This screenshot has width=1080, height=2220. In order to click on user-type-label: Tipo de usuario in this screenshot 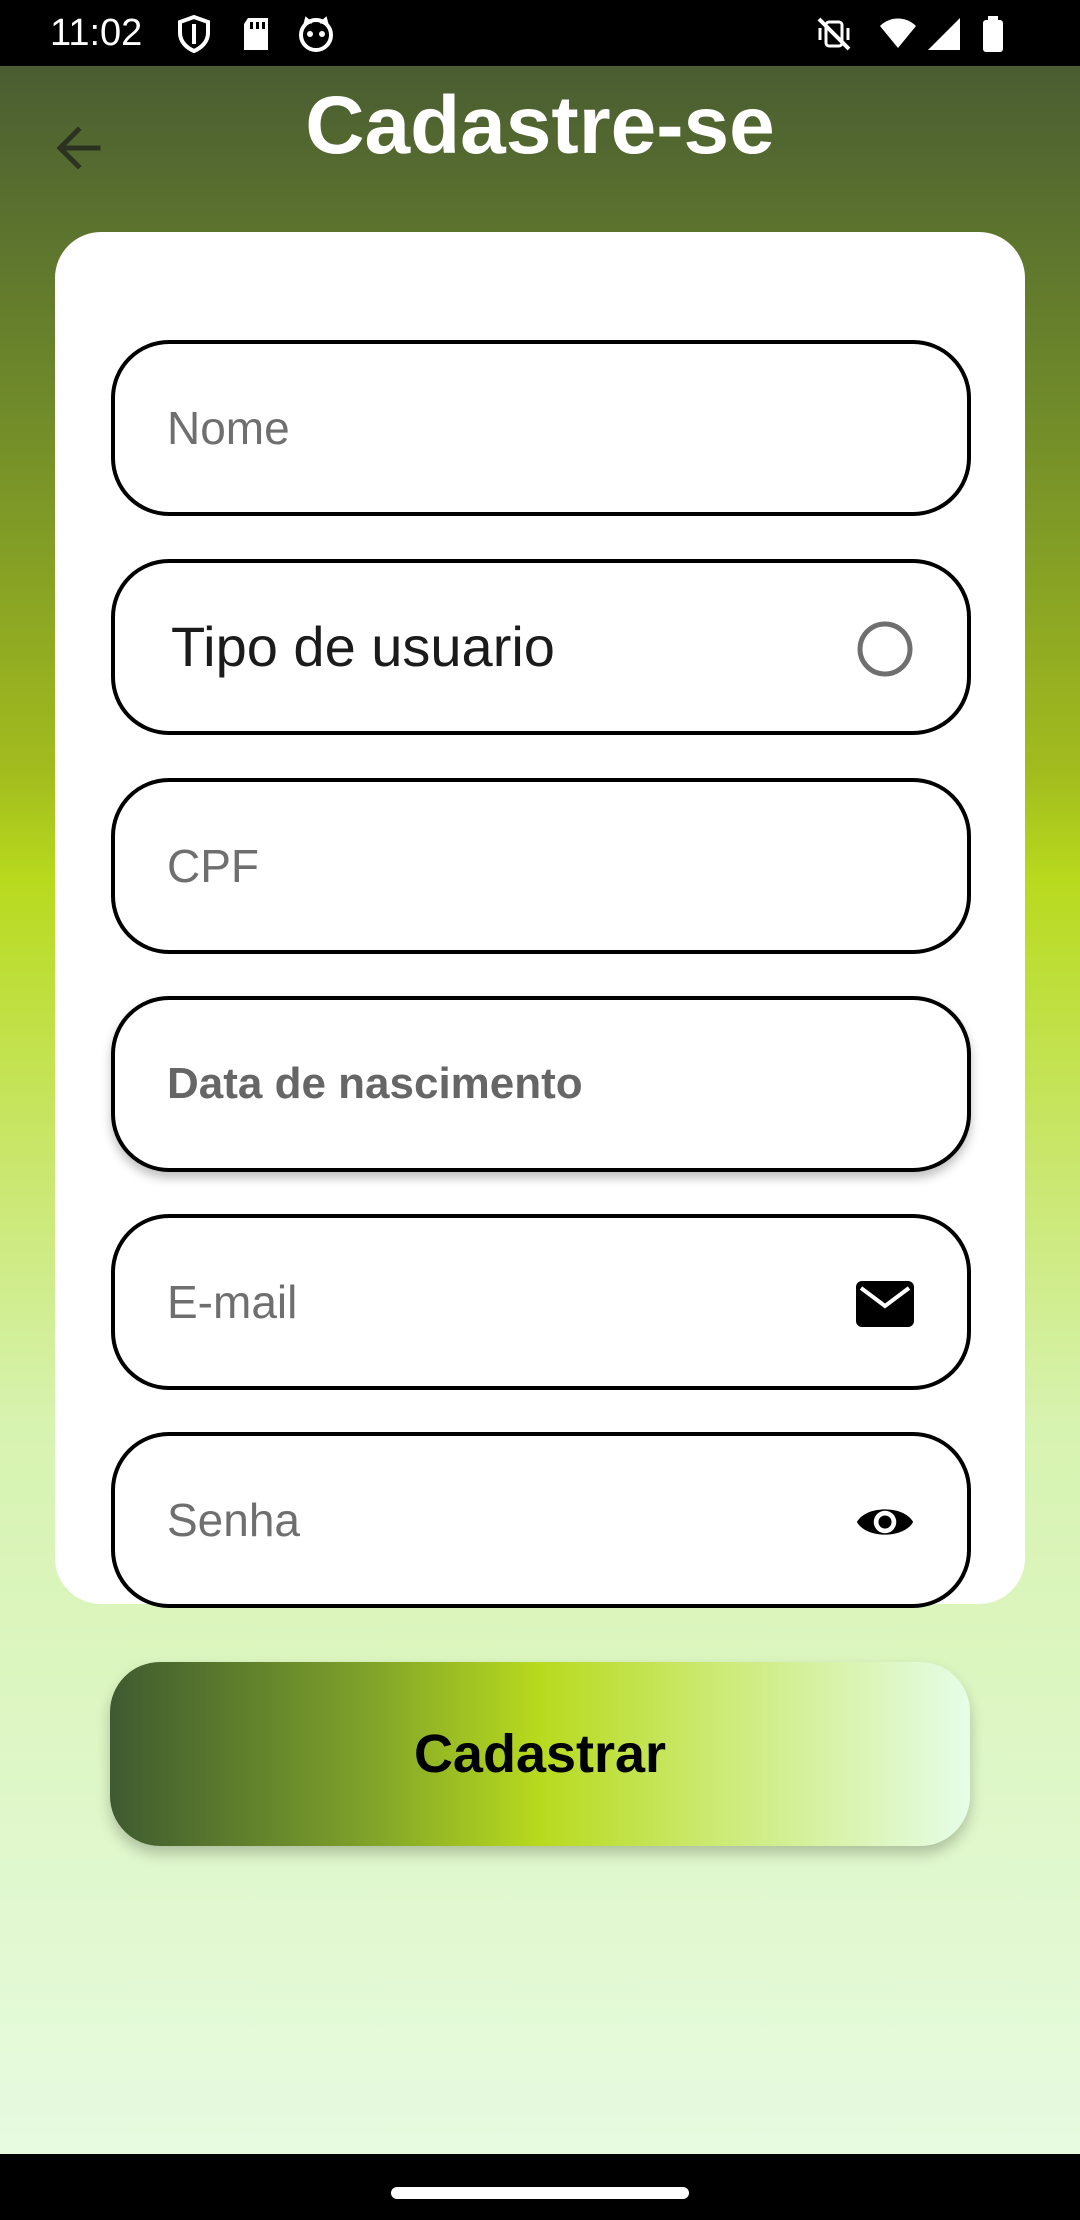, I will do `click(363, 646)`.